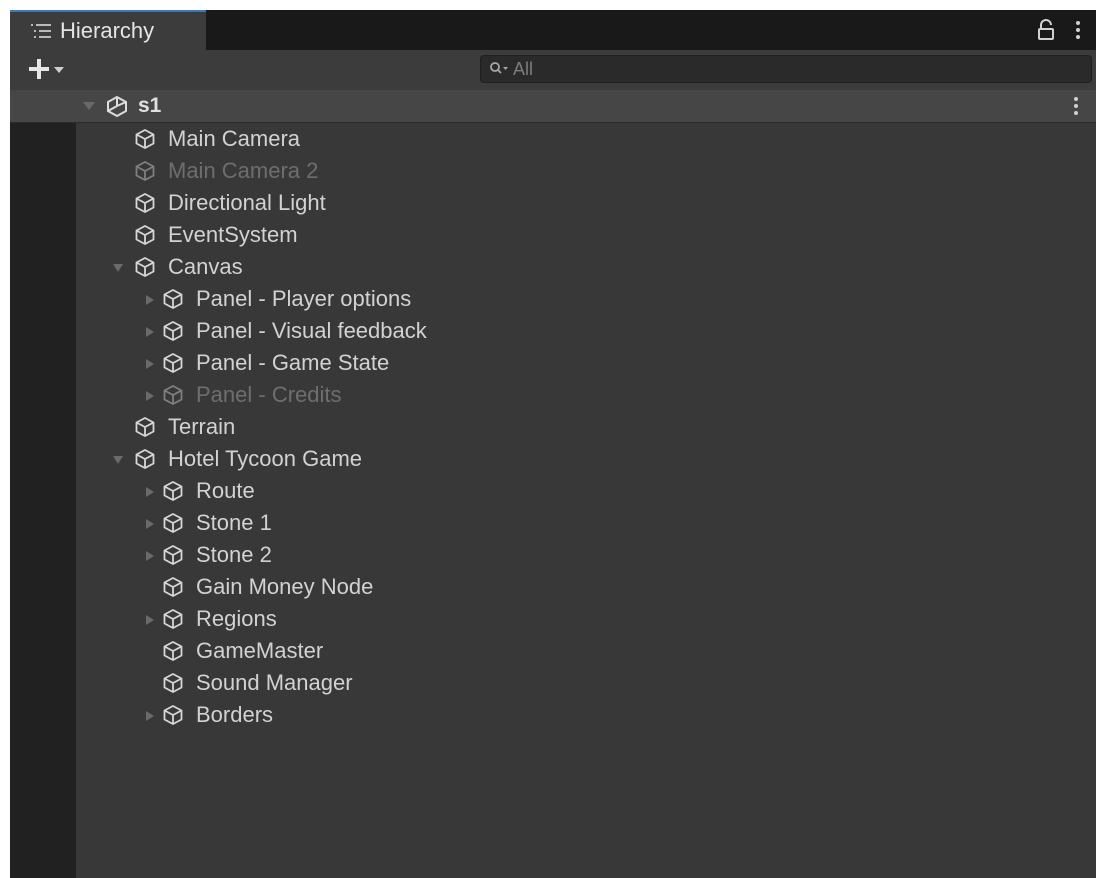  What do you see at coordinates (234, 554) in the screenshot?
I see `tree-item-label: Stone 2` at bounding box center [234, 554].